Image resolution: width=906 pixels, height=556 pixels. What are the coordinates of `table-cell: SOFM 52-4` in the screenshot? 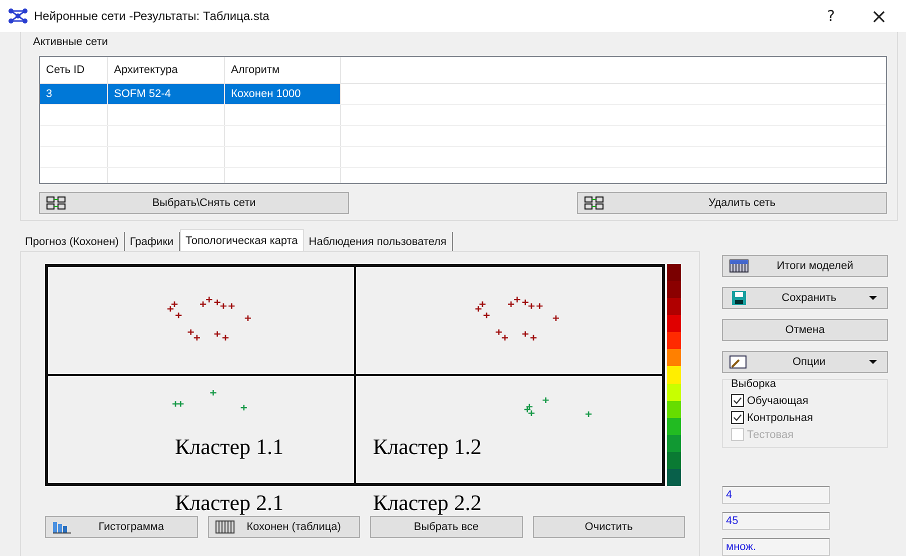 It's located at (166, 94).